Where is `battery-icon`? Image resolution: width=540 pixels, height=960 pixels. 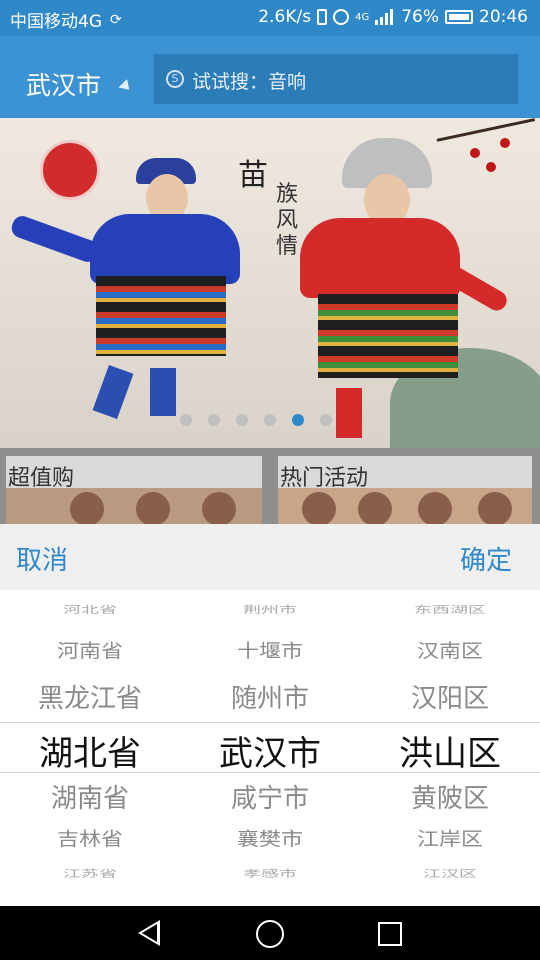
battery-icon is located at coordinates (459, 17).